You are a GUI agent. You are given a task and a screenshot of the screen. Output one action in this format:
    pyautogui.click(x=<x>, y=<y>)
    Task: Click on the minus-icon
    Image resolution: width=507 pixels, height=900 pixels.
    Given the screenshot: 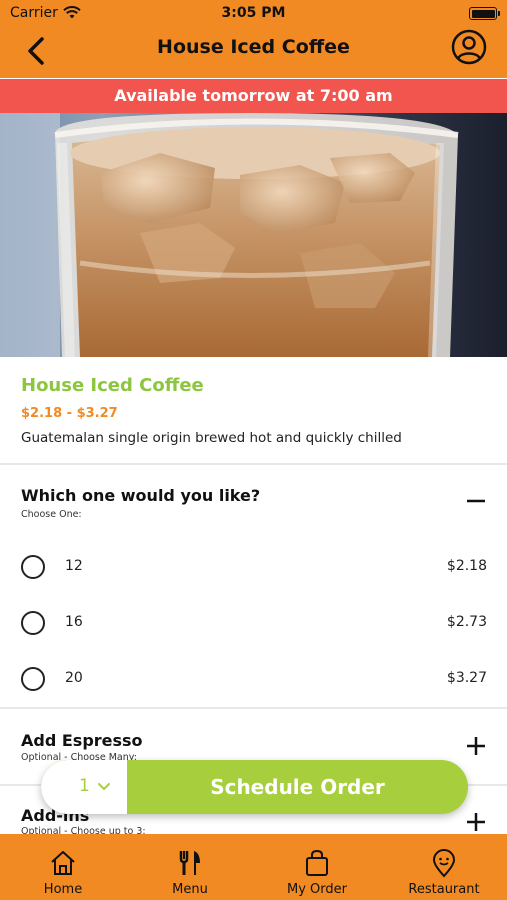 What is the action you would take?
    pyautogui.click(x=476, y=501)
    